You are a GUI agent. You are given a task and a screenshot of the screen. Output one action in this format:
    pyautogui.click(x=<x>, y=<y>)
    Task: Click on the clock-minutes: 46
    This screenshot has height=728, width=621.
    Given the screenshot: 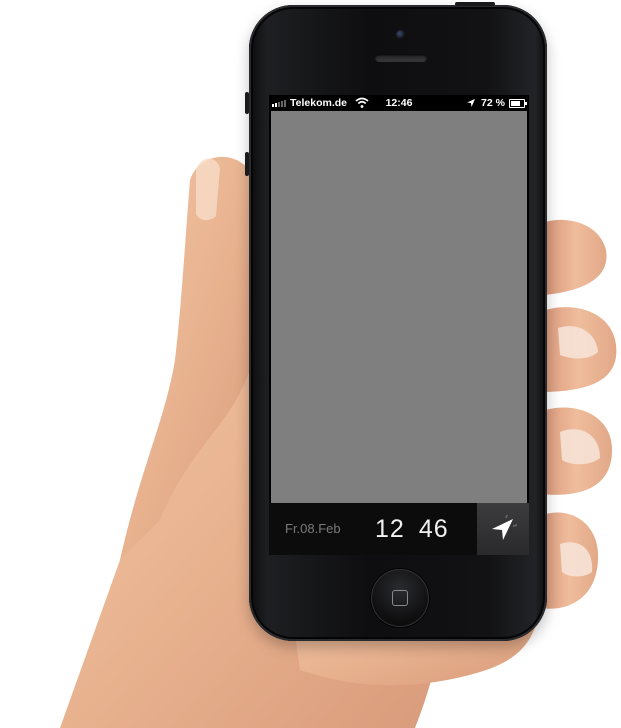 What is the action you would take?
    pyautogui.click(x=433, y=529)
    